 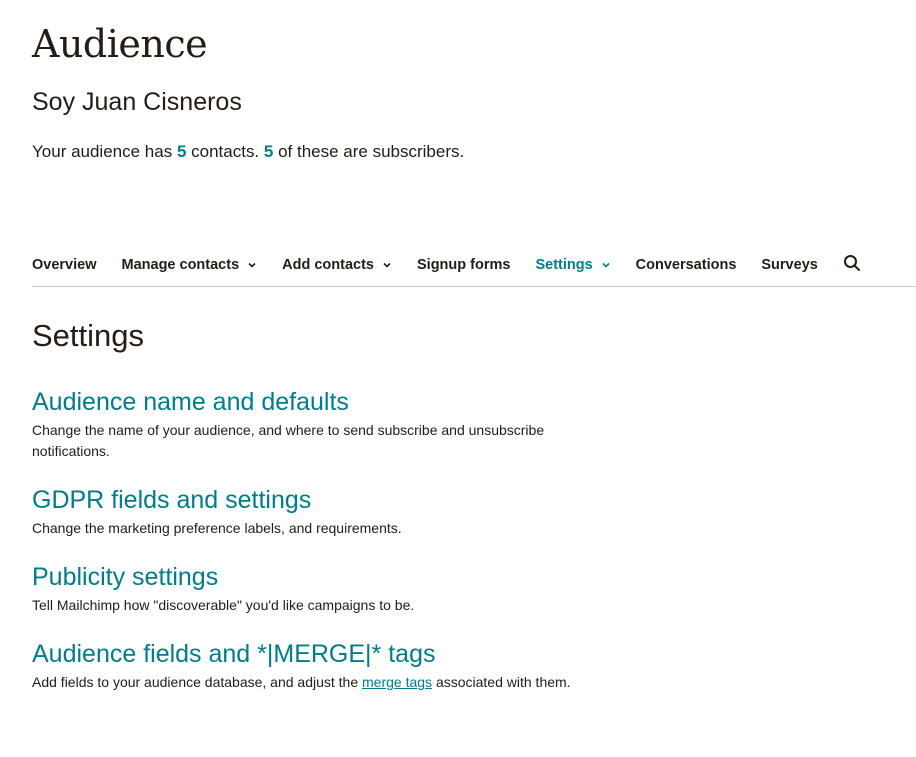 What do you see at coordinates (328, 265) in the screenshot?
I see `nav-add-contacts-label: Add contacts` at bounding box center [328, 265].